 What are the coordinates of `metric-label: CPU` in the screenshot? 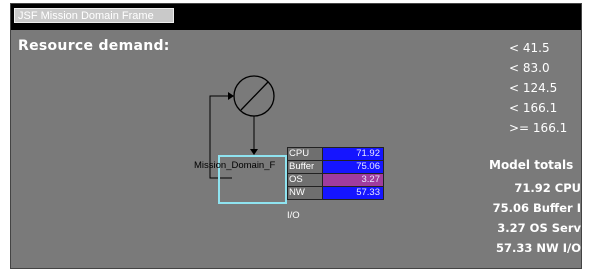 It's located at (305, 154).